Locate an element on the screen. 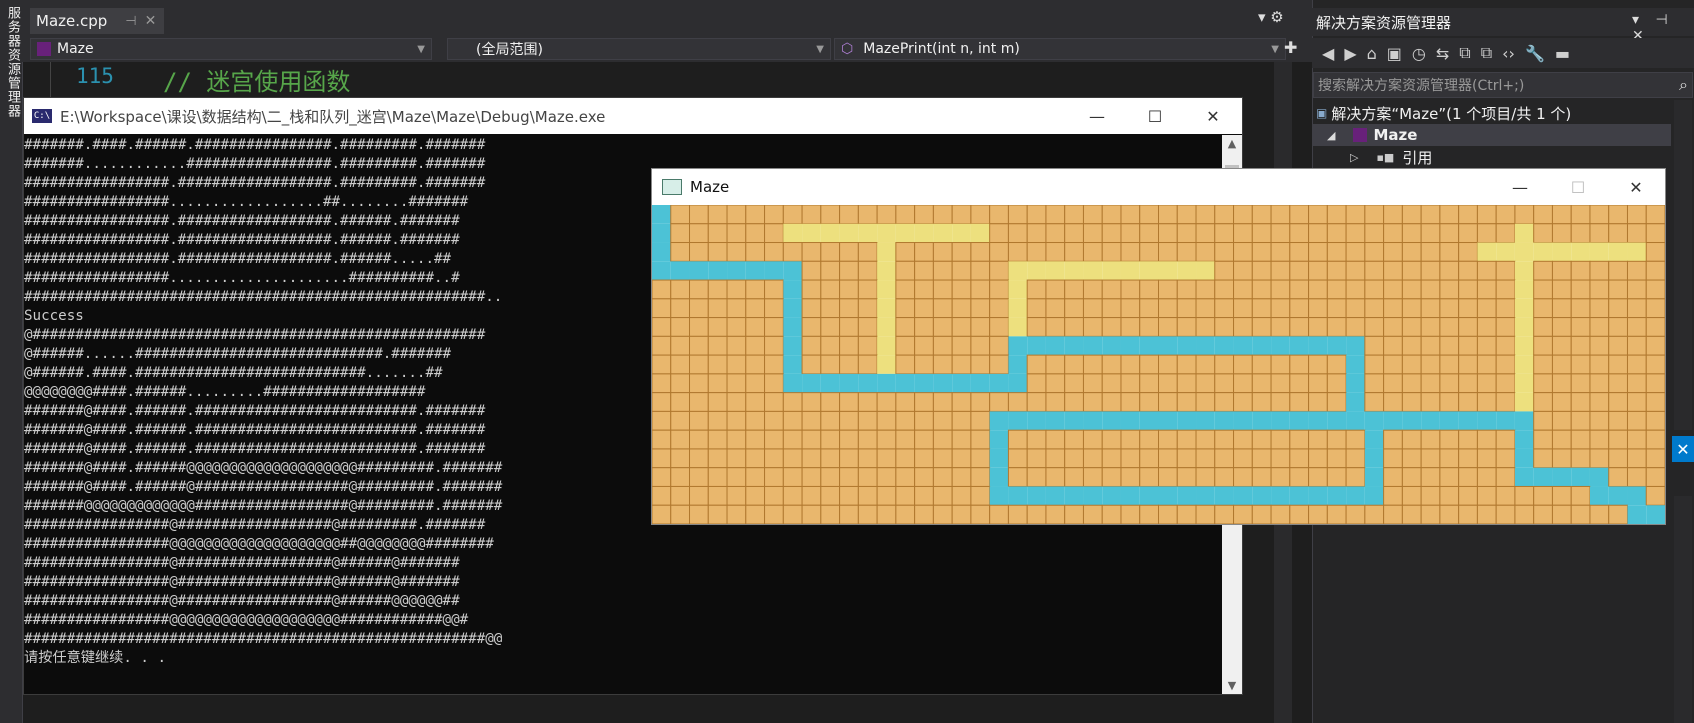 This screenshot has height=723, width=1694. close-icon: ✕ is located at coordinates (1683, 449).